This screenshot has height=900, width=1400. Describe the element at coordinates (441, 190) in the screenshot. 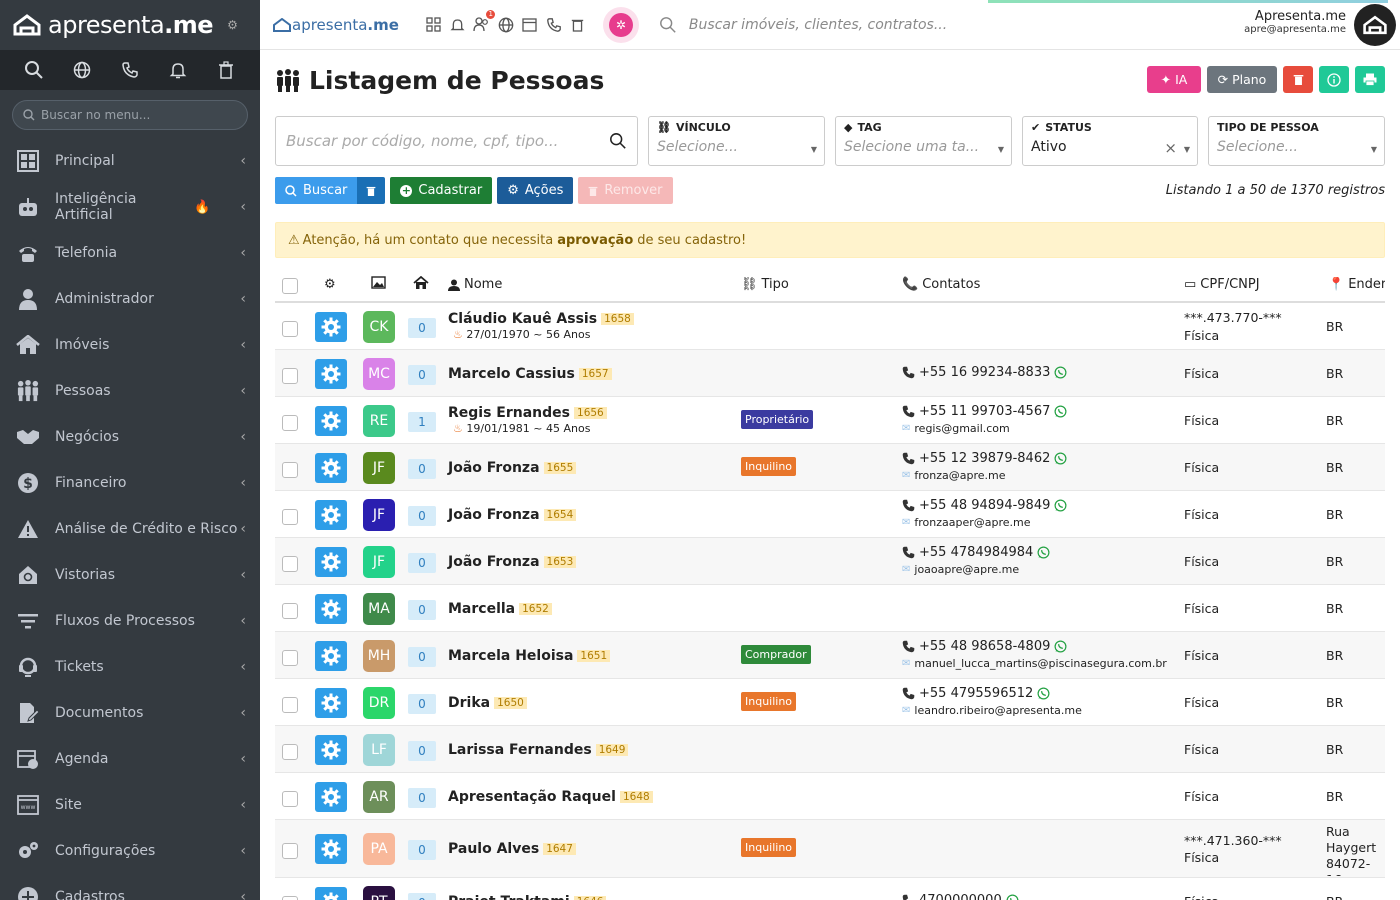

I see `cadastrar-button: + Cadastrar` at that location.